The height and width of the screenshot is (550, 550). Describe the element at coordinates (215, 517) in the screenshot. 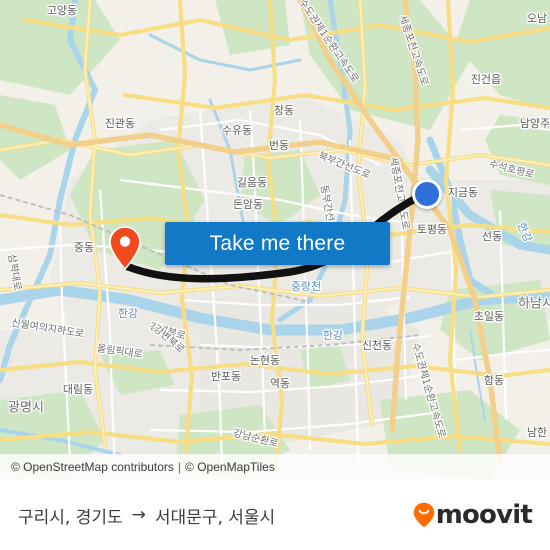

I see `trip-destination: 서대문구, 서울시` at that location.